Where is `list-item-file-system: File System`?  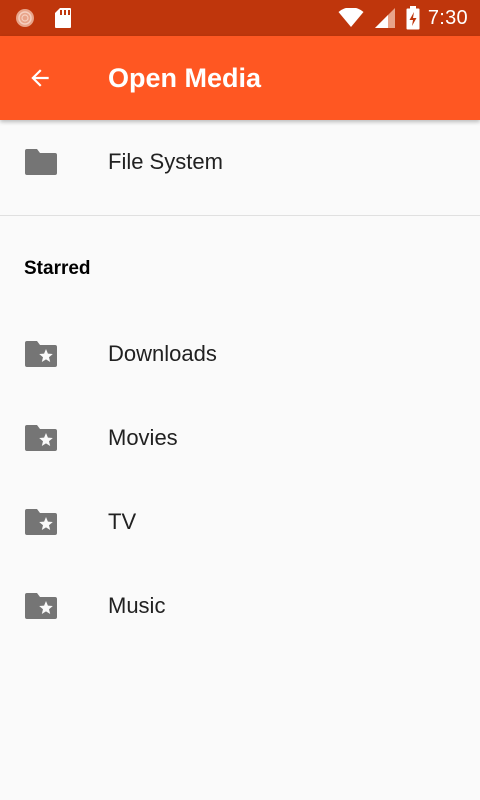 list-item-file-system: File System is located at coordinates (240, 162).